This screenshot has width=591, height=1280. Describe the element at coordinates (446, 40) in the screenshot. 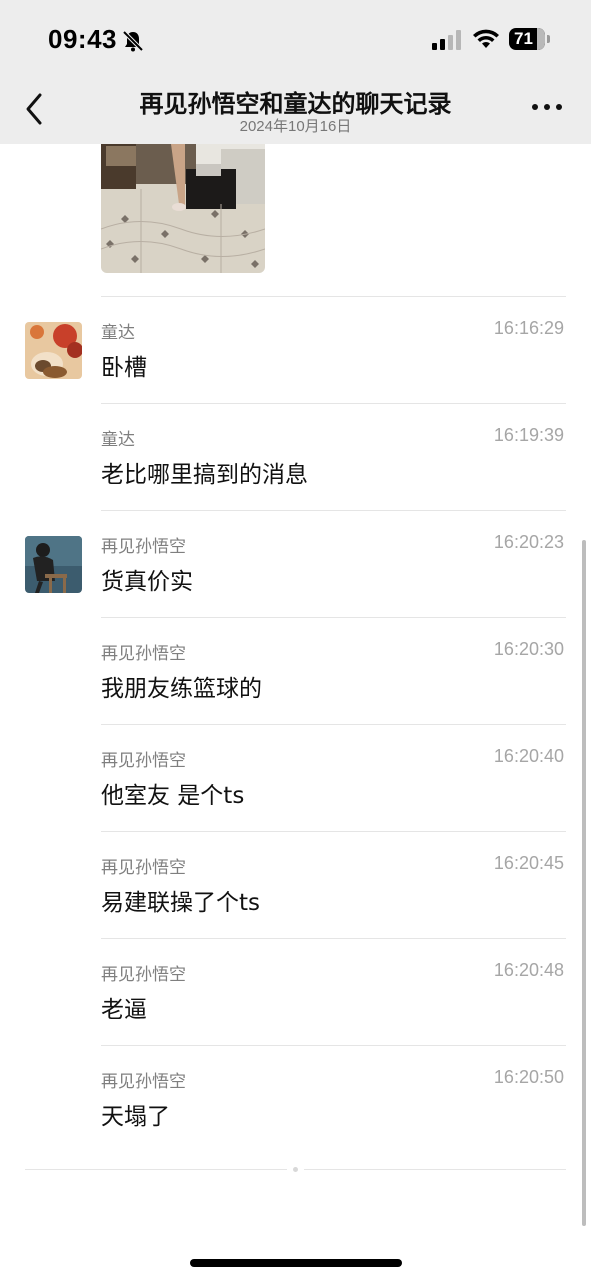

I see `signal-icon` at that location.